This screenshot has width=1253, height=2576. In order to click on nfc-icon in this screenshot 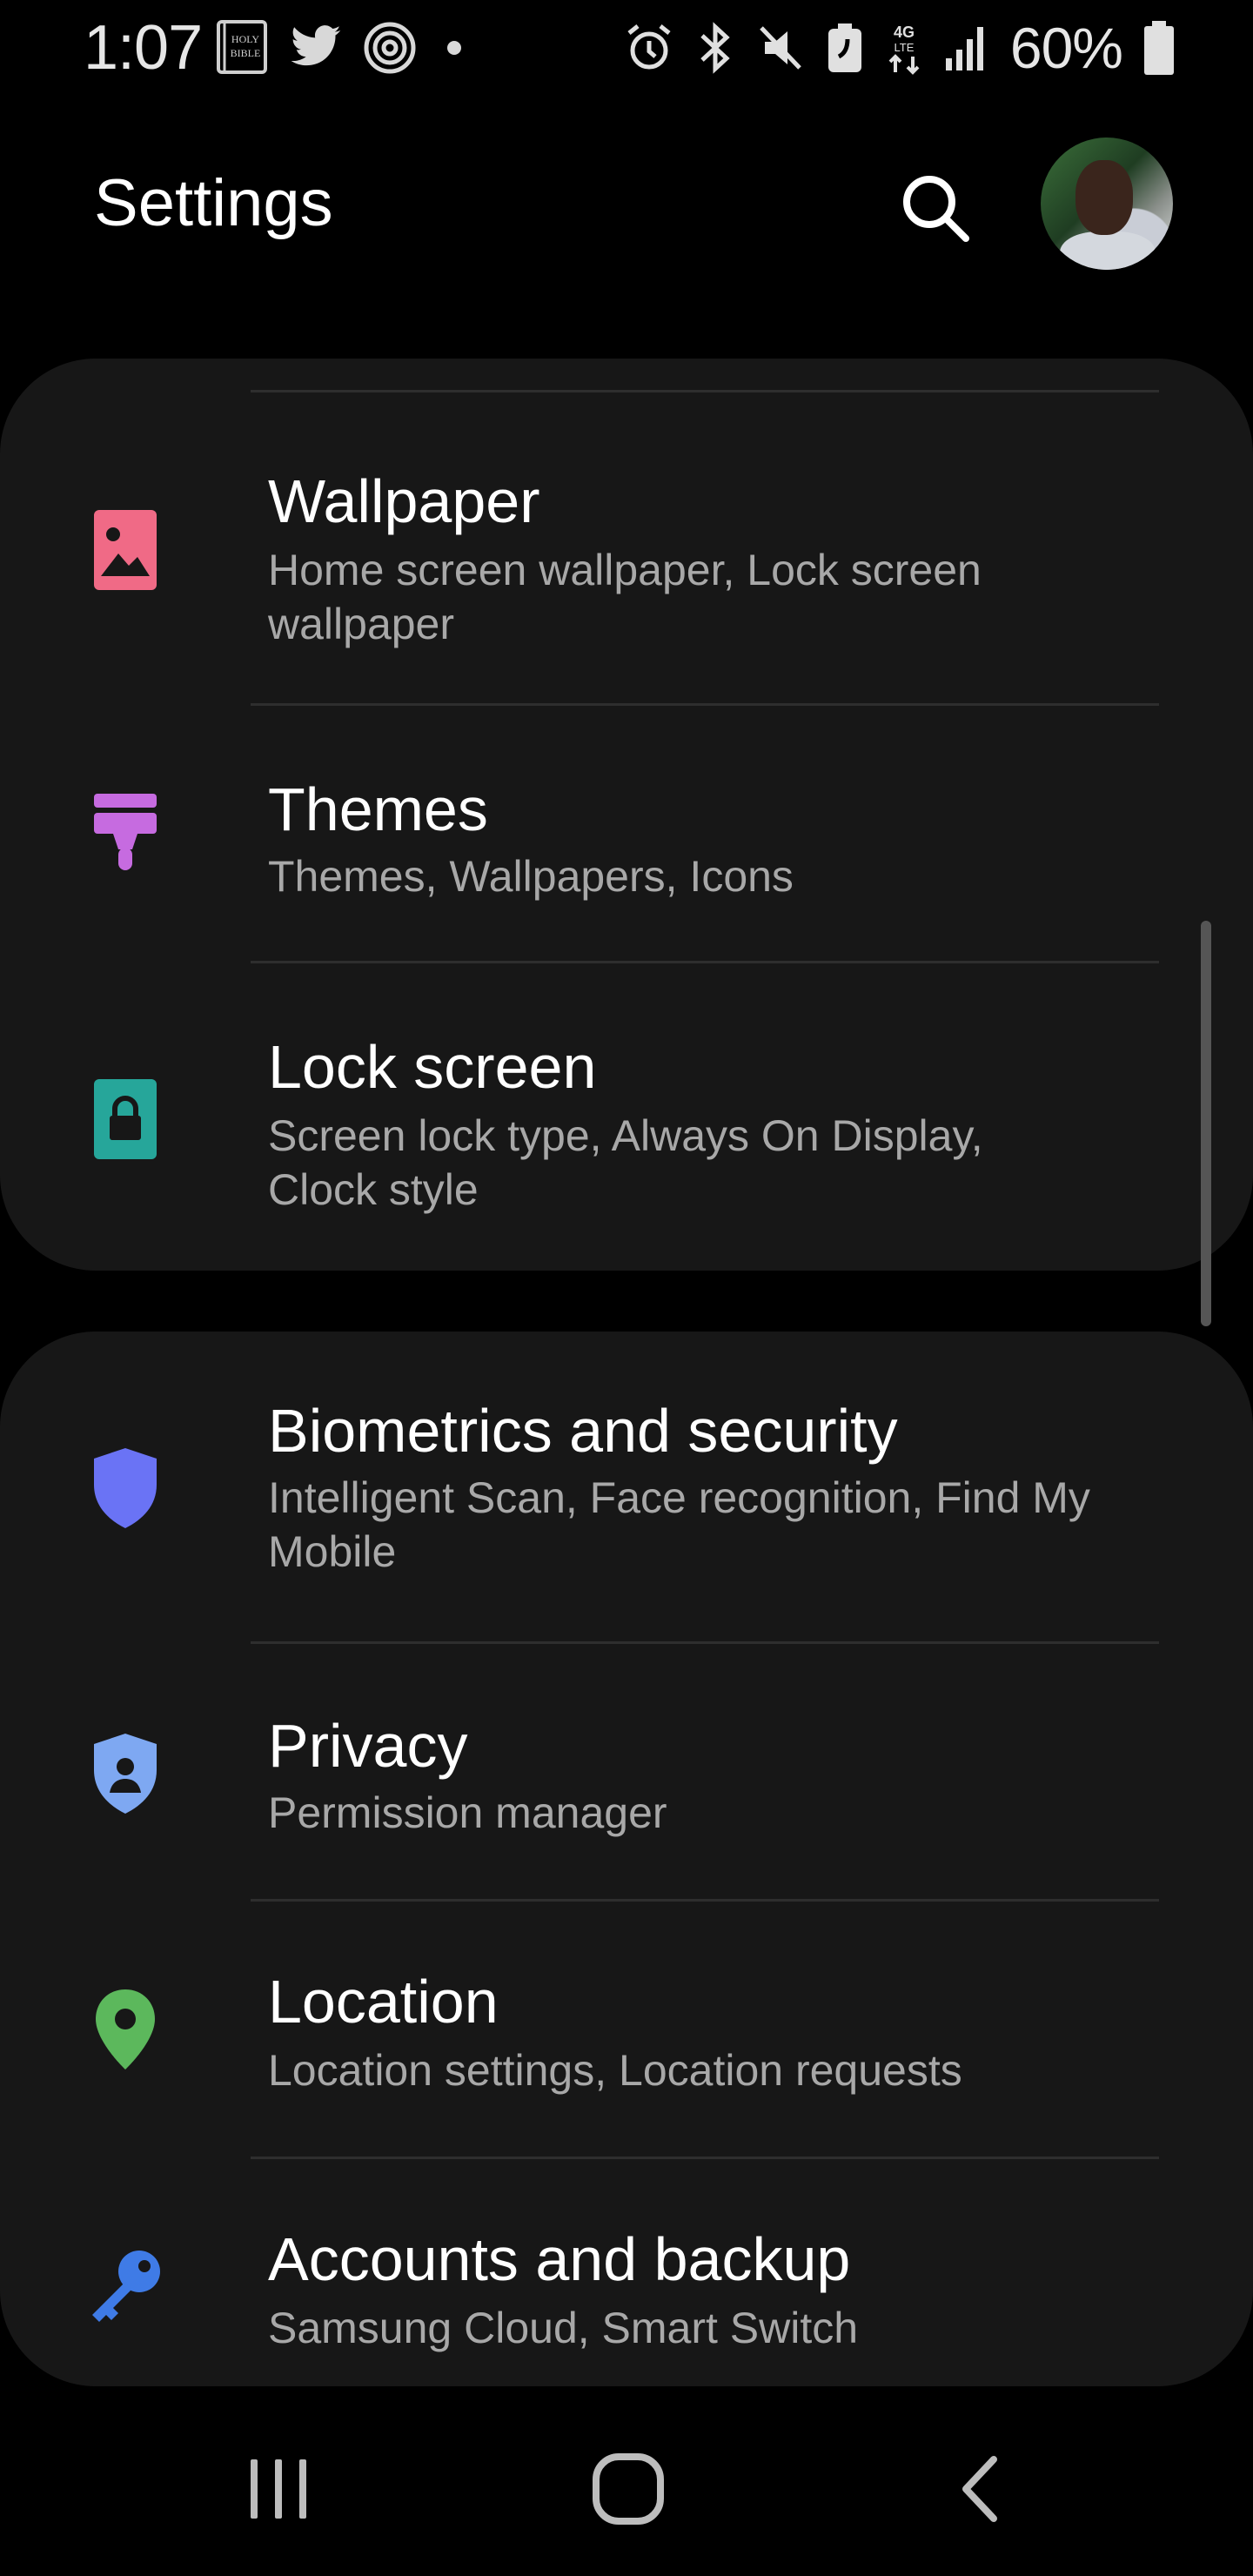, I will do `click(845, 48)`.